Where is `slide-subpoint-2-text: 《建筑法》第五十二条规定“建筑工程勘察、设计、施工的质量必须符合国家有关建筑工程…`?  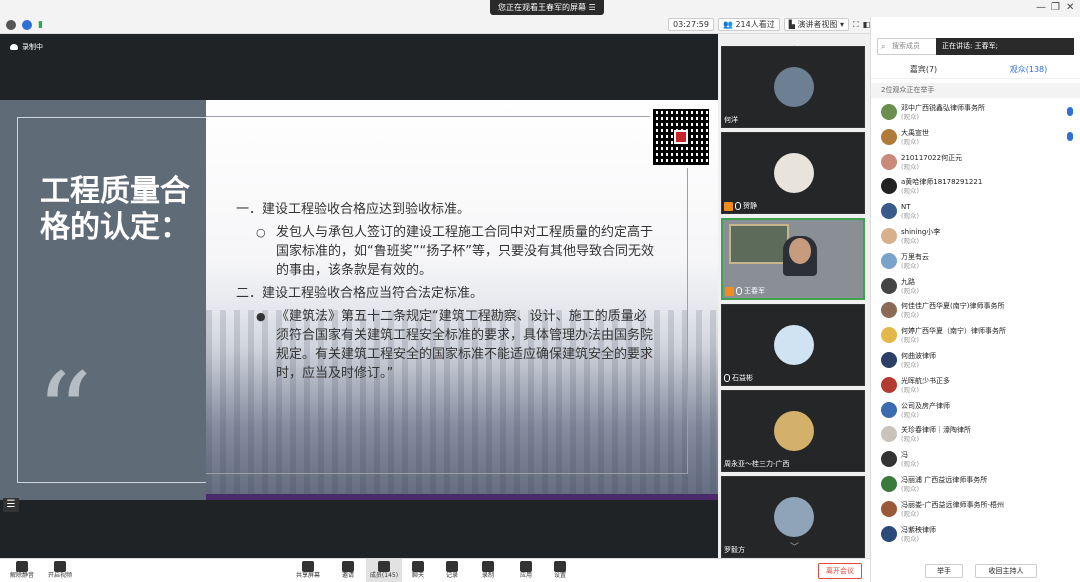 slide-subpoint-2-text: 《建筑法》第五十二条规定“建筑工程勘察、设计、施工的质量必须符合国家有关建筑工程… is located at coordinates (465, 345).